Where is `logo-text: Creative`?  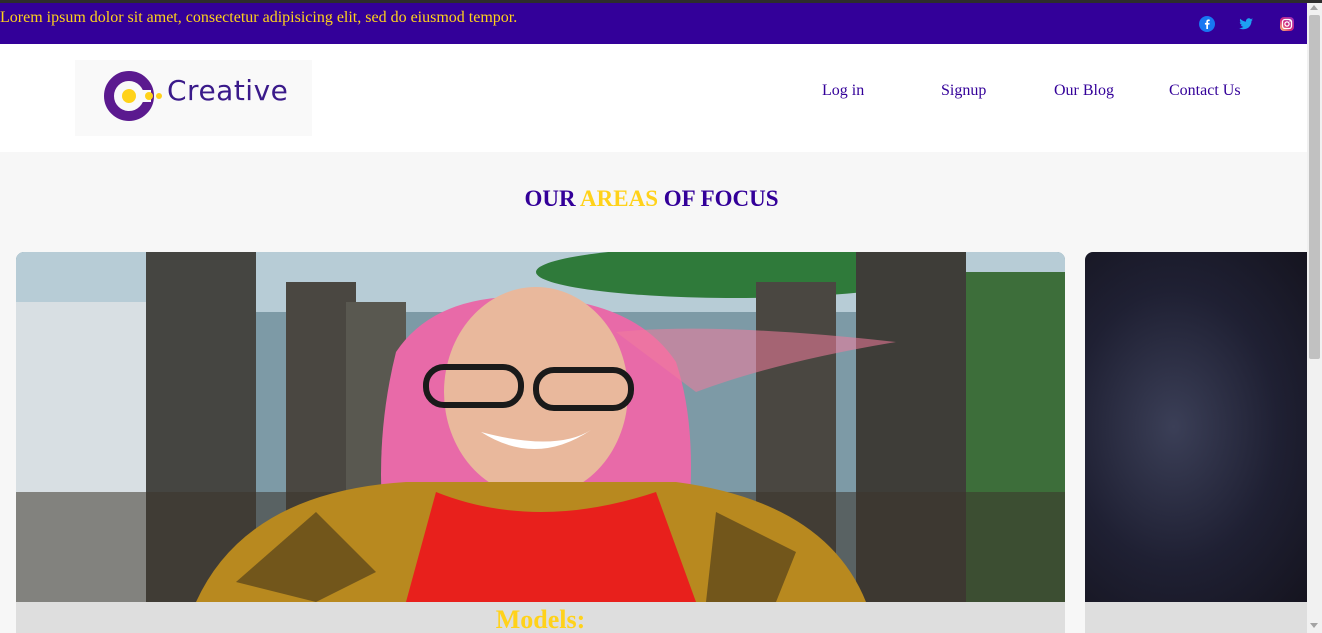
logo-text: Creative is located at coordinates (228, 90).